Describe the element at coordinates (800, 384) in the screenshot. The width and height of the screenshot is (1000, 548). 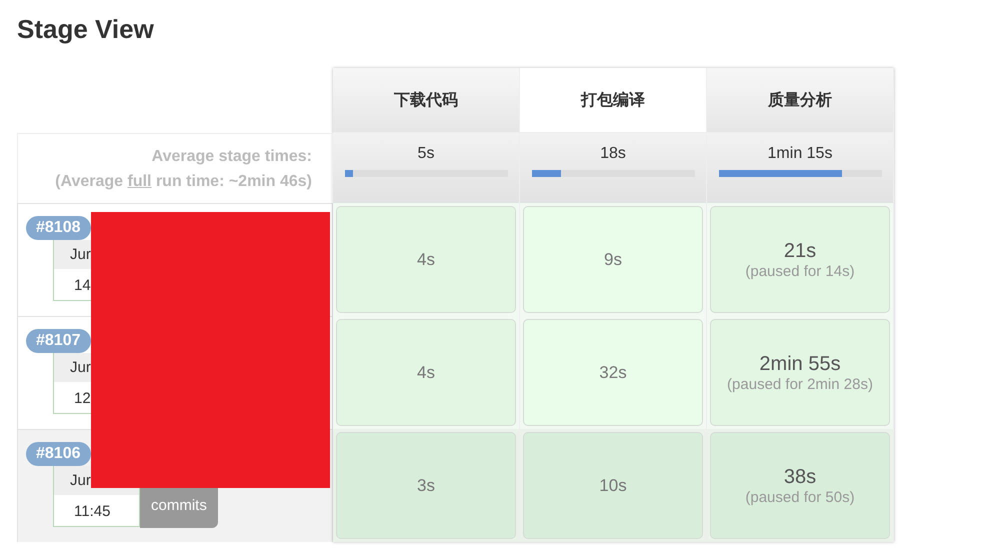
I see `paused-text: (paused for 2min 28s)` at that location.